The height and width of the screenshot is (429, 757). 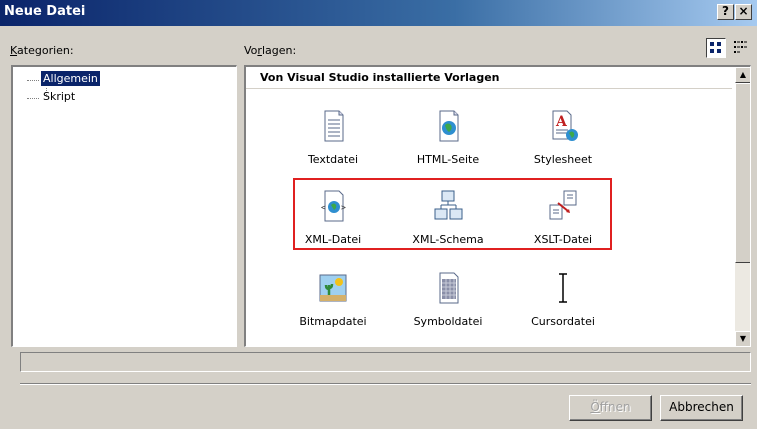 I want to click on categories-label: Kategorien:, so click(x=42, y=50).